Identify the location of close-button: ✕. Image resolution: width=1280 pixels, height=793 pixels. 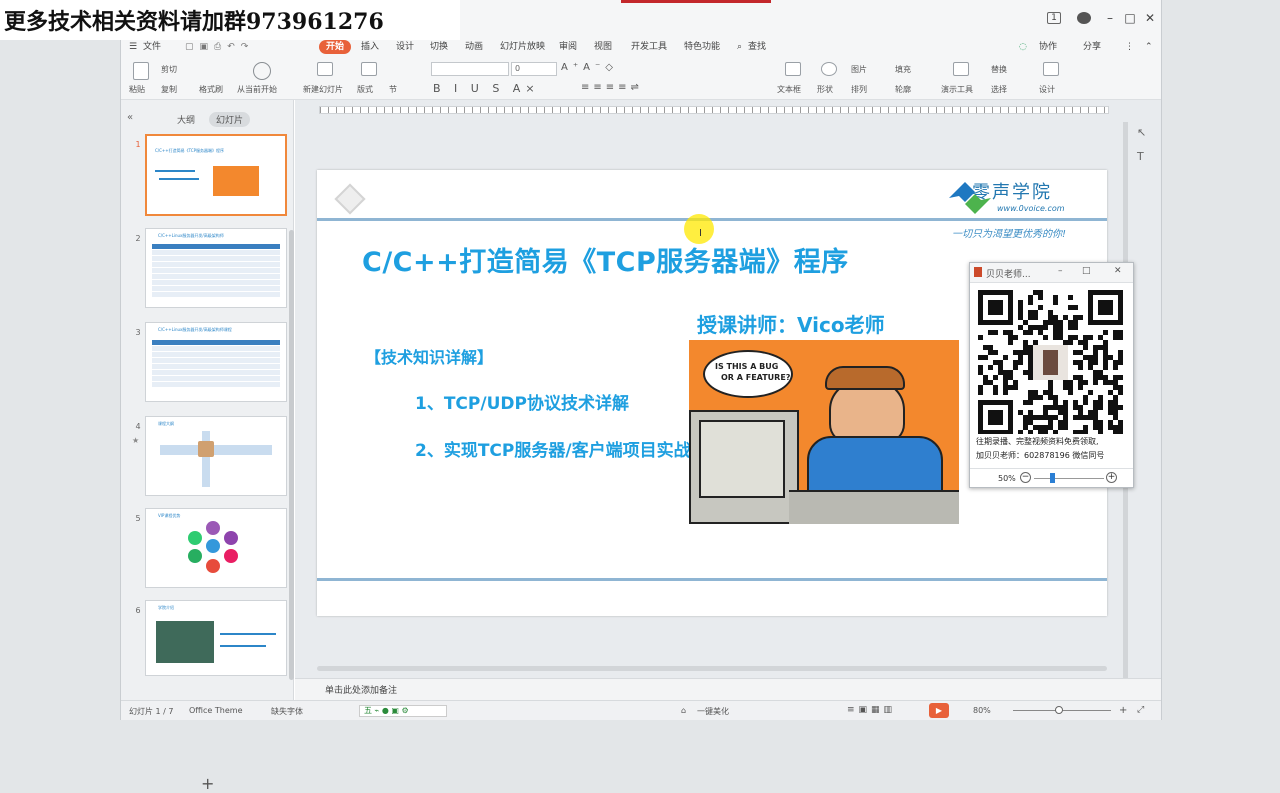
(1150, 18).